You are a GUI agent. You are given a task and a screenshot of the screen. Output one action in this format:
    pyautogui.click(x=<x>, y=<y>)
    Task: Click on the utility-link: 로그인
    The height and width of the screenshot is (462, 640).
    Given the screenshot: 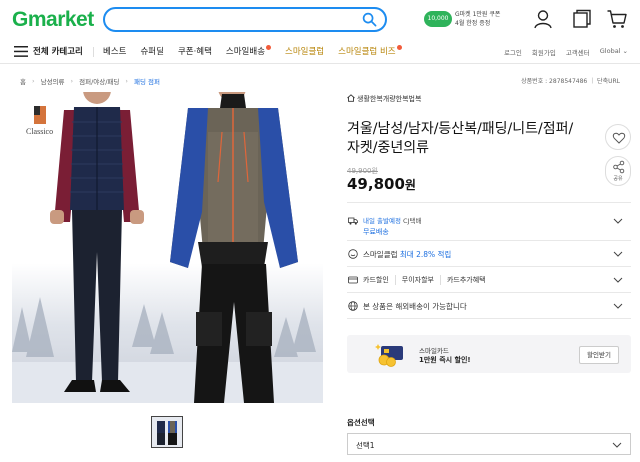 What is the action you would take?
    pyautogui.click(x=513, y=52)
    